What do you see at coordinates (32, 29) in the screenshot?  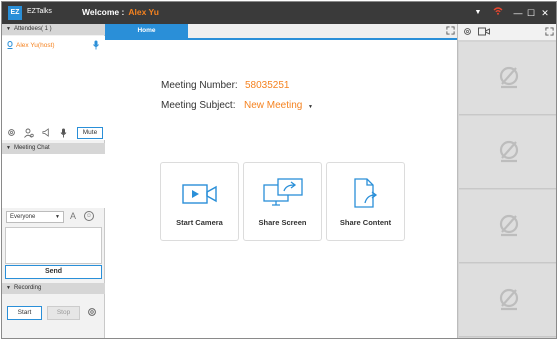 I see `attendees-header-label: Attendees( 1 )` at bounding box center [32, 29].